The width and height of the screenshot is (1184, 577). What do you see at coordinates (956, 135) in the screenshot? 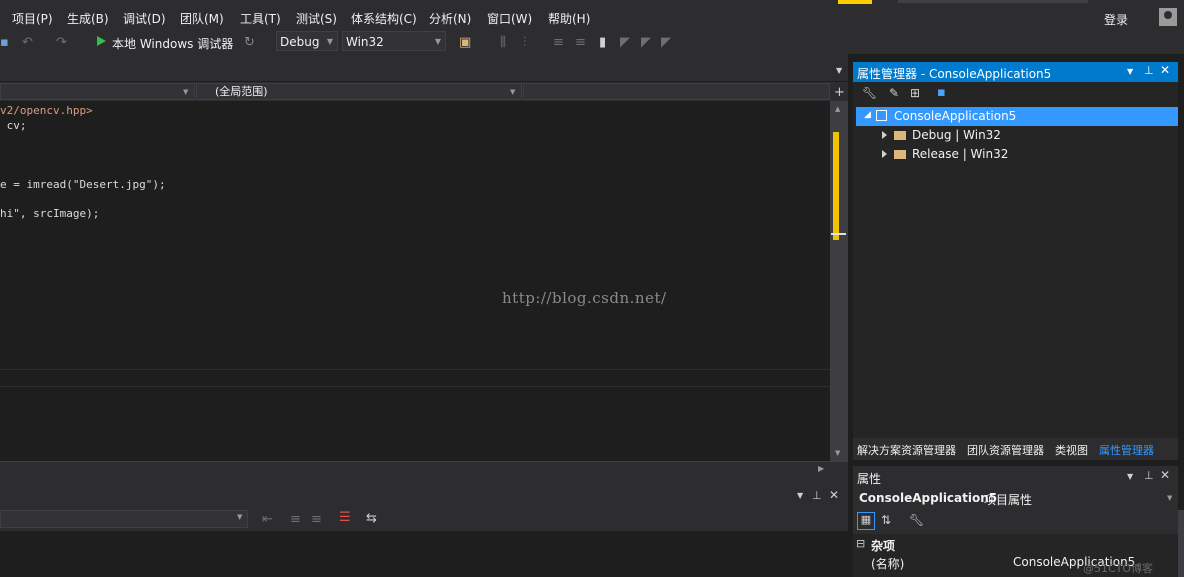
I see `tree-item-debug: Debug | Win32` at bounding box center [956, 135].